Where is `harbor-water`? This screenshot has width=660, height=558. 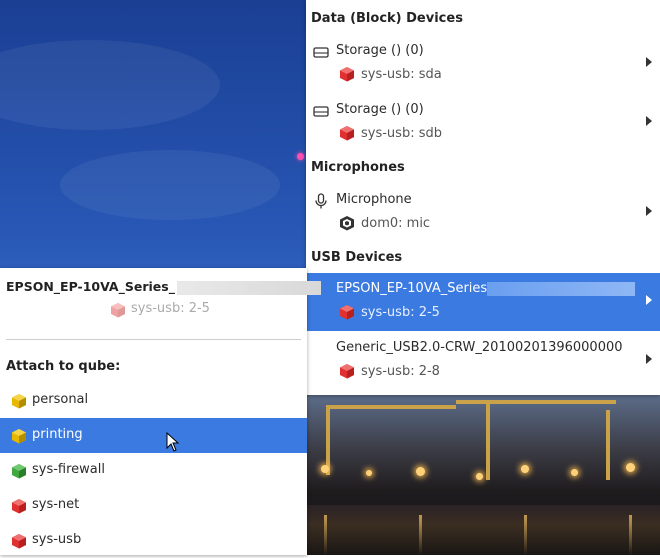
harbor-water is located at coordinates (483, 530).